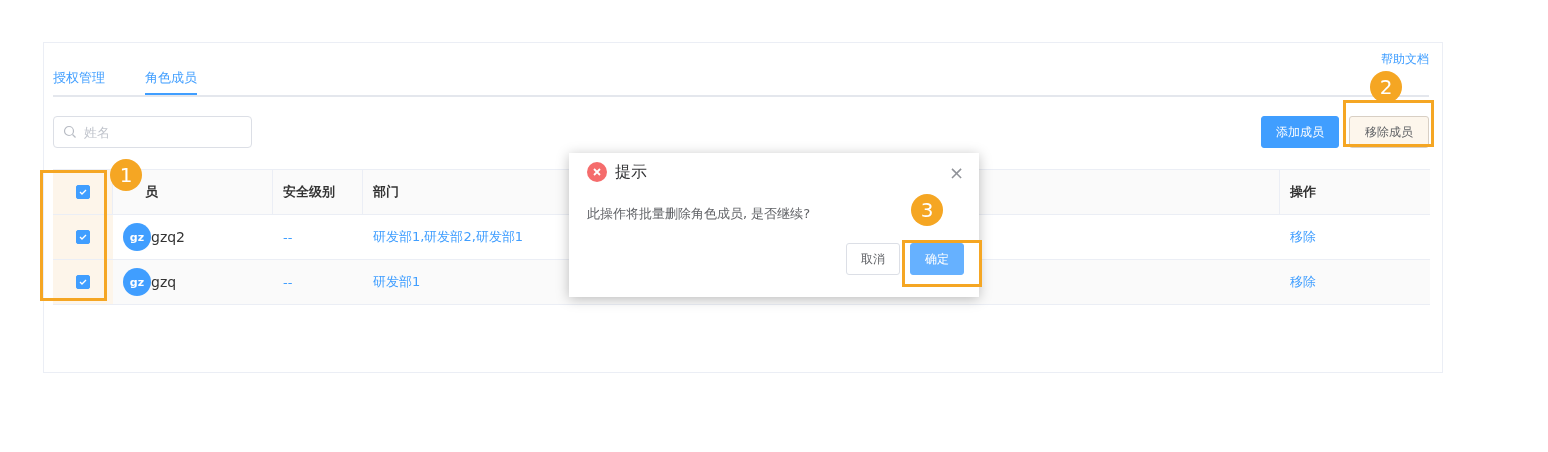 The image size is (1548, 452). Describe the element at coordinates (397, 282) in the screenshot. I see `department-link: 研发部1` at that location.